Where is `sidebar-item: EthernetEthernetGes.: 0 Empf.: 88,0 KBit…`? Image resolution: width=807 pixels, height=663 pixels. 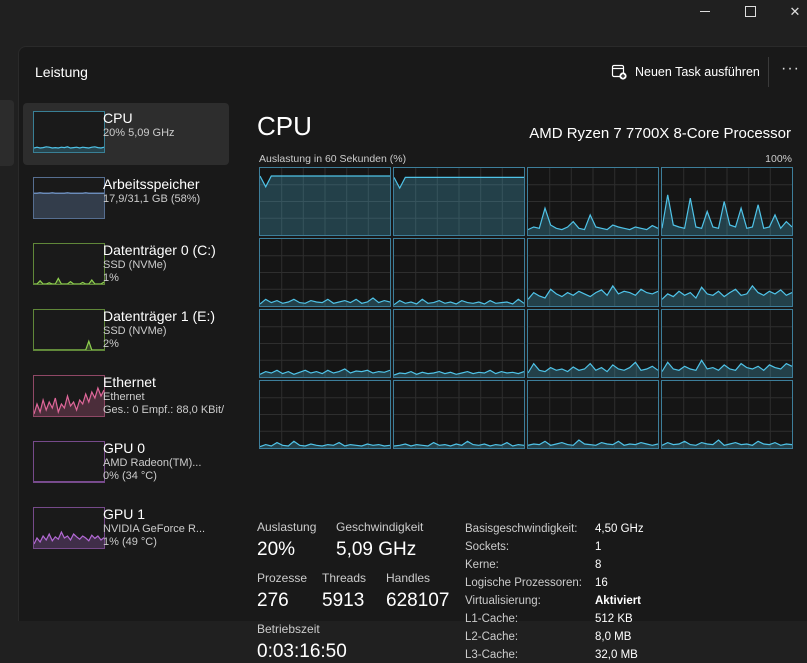 sidebar-item: EthernetEthernetGes.: 0 Empf.: 88,0 KBit… is located at coordinates (126, 398).